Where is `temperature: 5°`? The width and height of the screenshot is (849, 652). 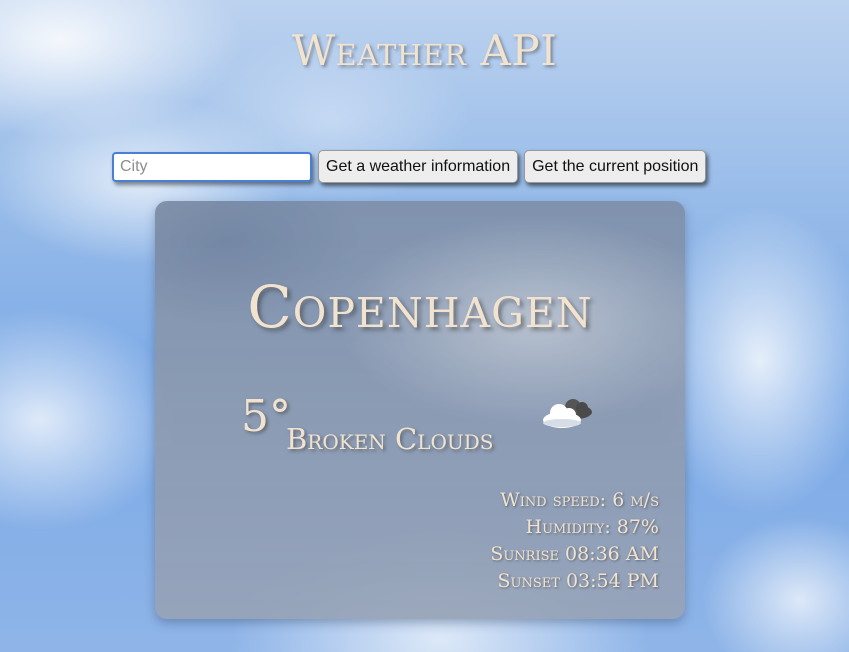 temperature: 5° is located at coordinates (266, 416).